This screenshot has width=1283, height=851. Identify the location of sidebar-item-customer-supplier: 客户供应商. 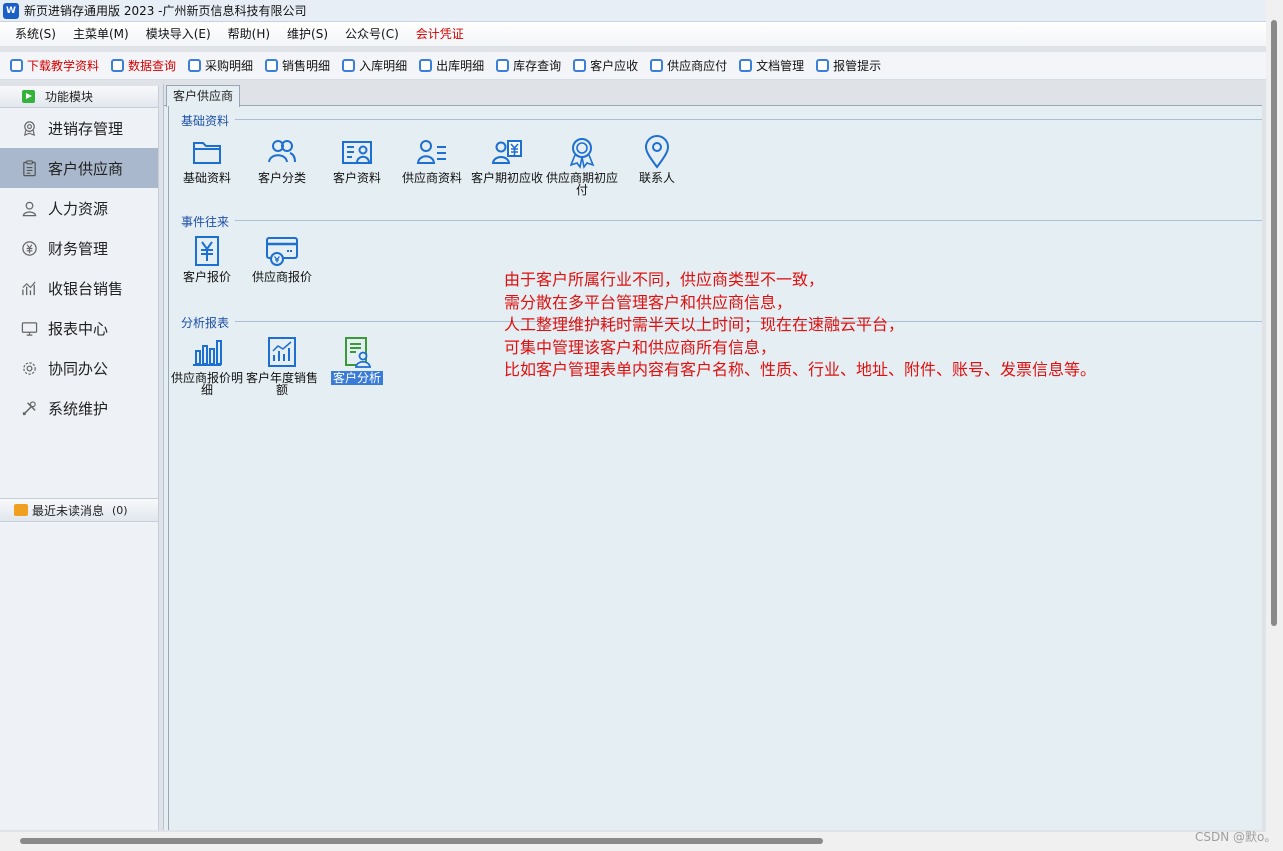
(79, 168).